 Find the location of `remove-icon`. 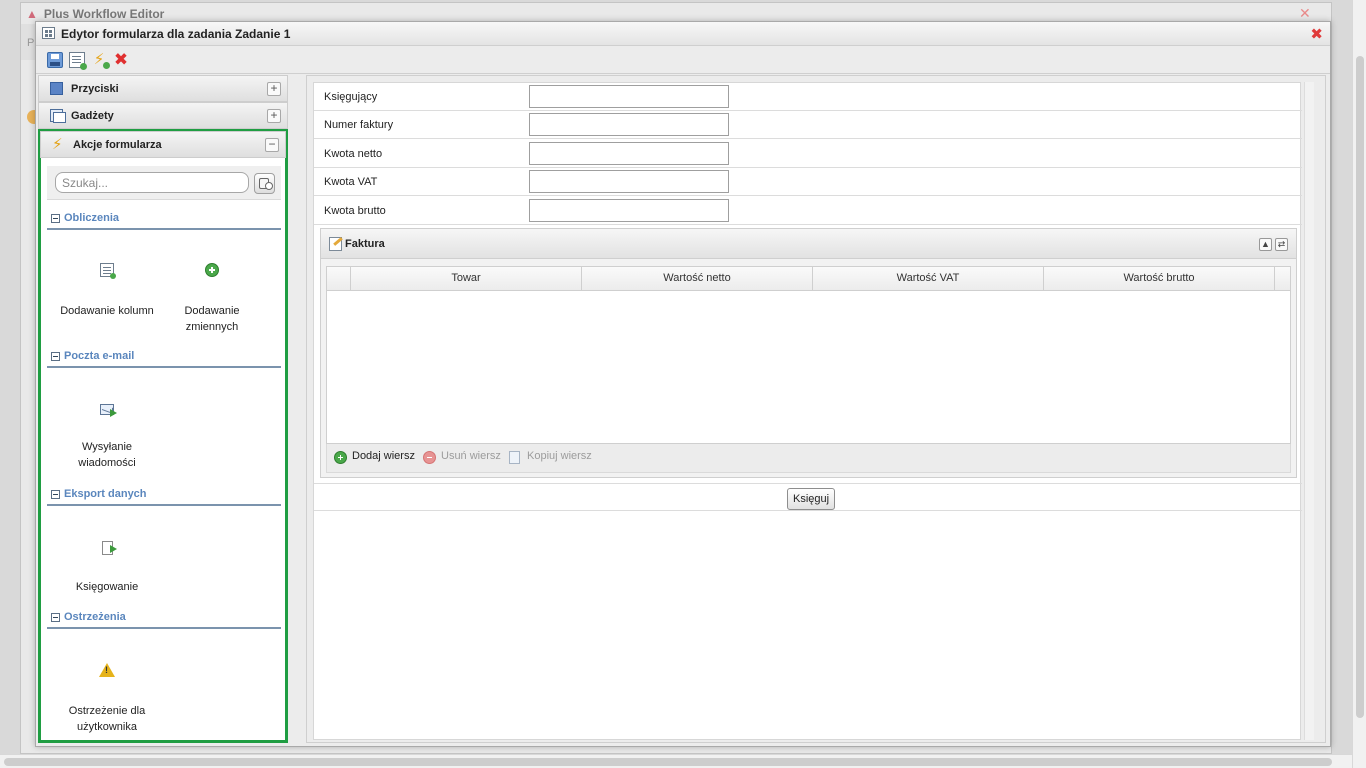

remove-icon is located at coordinates (429, 457).